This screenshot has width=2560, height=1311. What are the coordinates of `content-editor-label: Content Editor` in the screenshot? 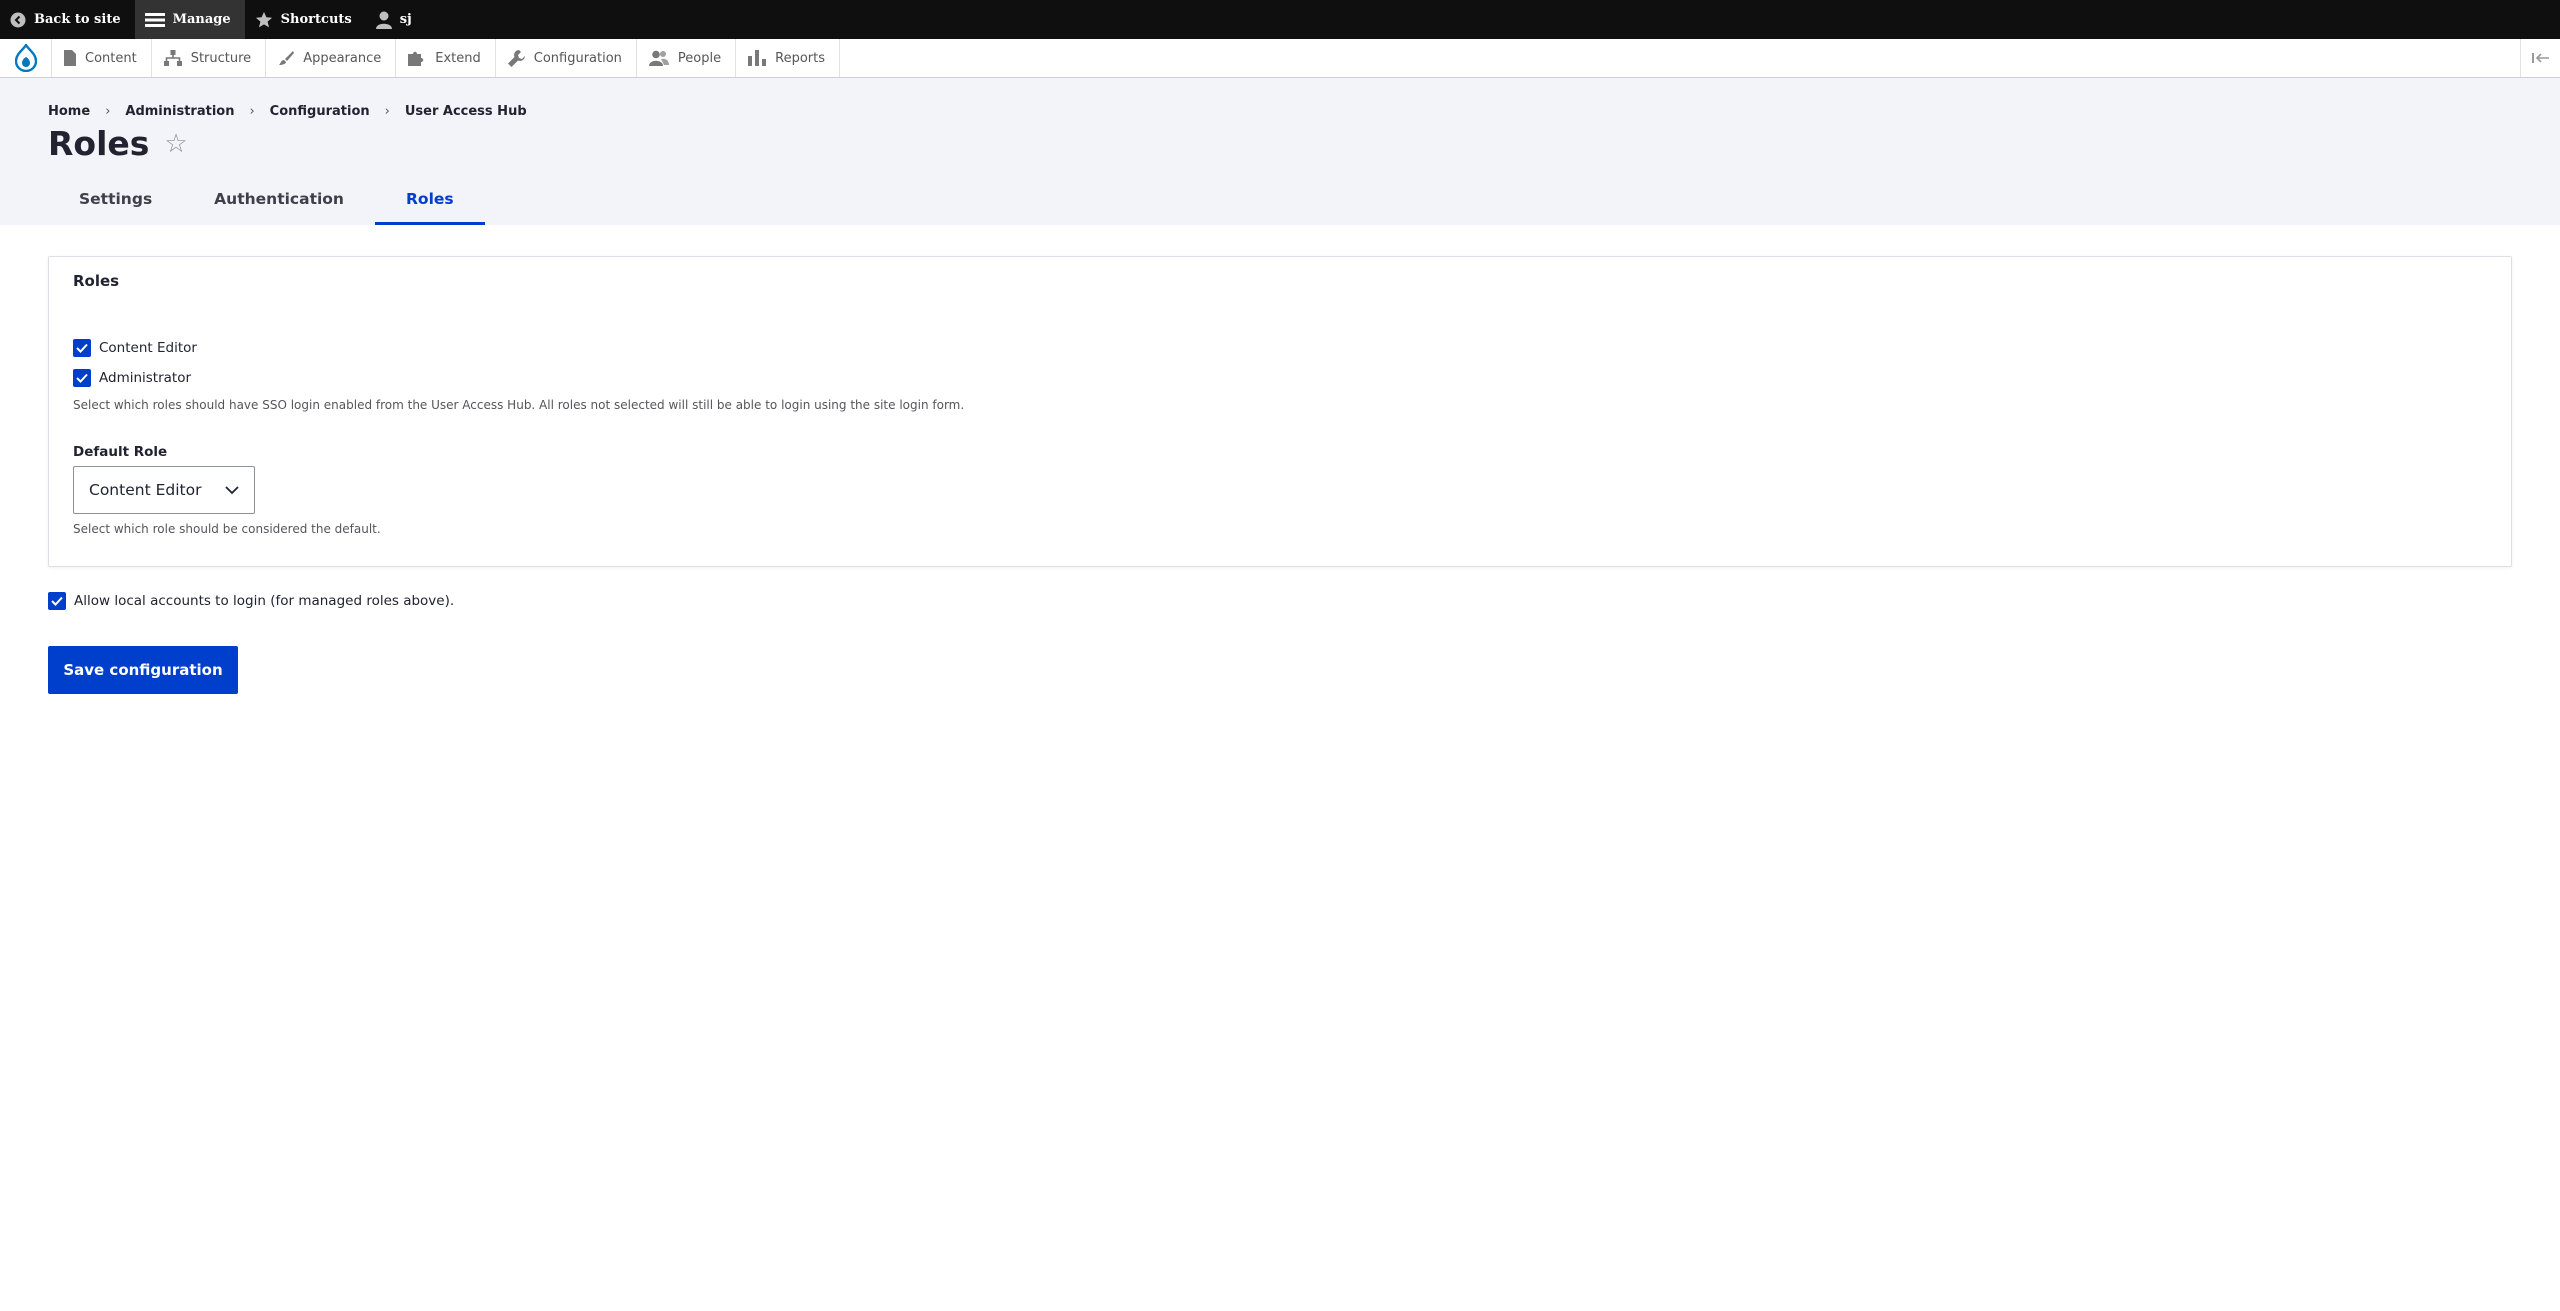 It's located at (148, 348).